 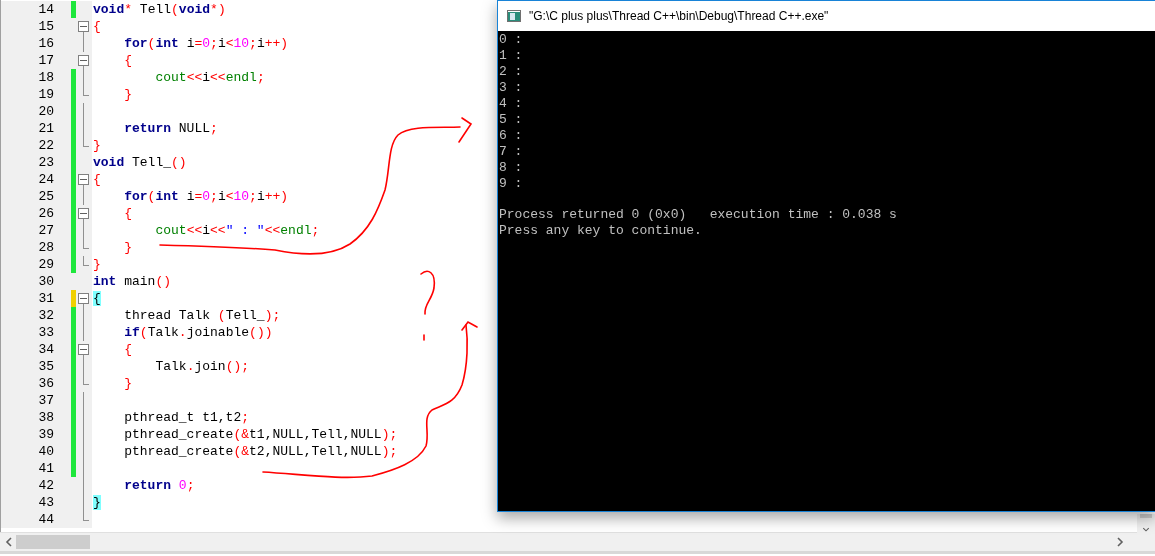 I want to click on line-number: 30, so click(x=46, y=281).